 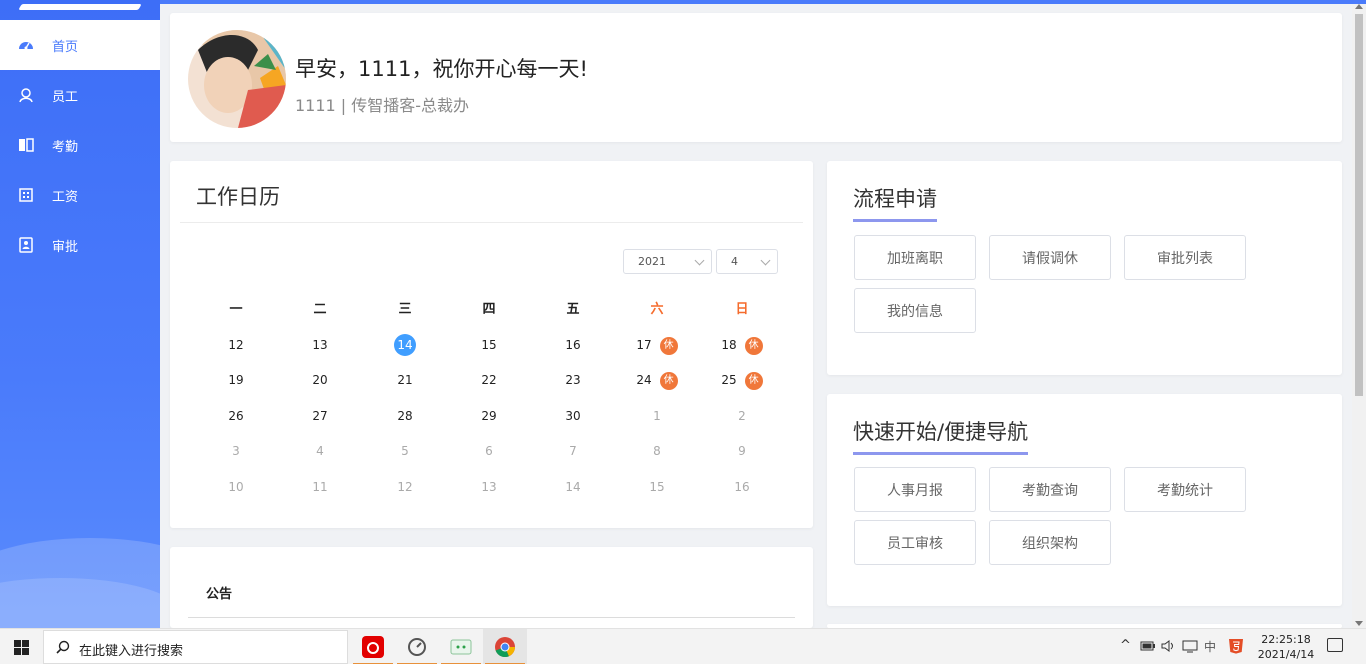 What do you see at coordinates (373, 646) in the screenshot?
I see `taskbar-app-netease-music` at bounding box center [373, 646].